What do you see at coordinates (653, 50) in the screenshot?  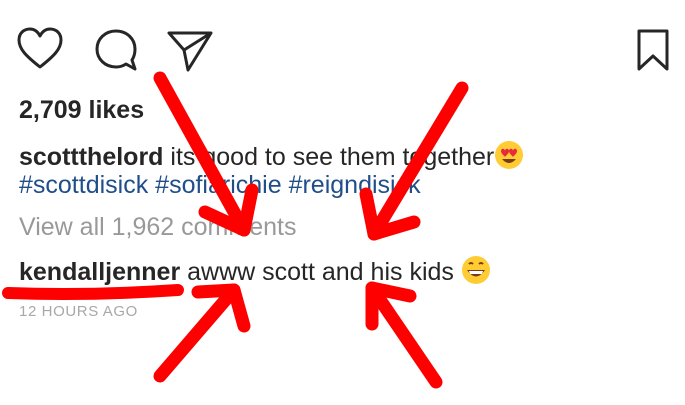 I see `bookmark-icon` at bounding box center [653, 50].